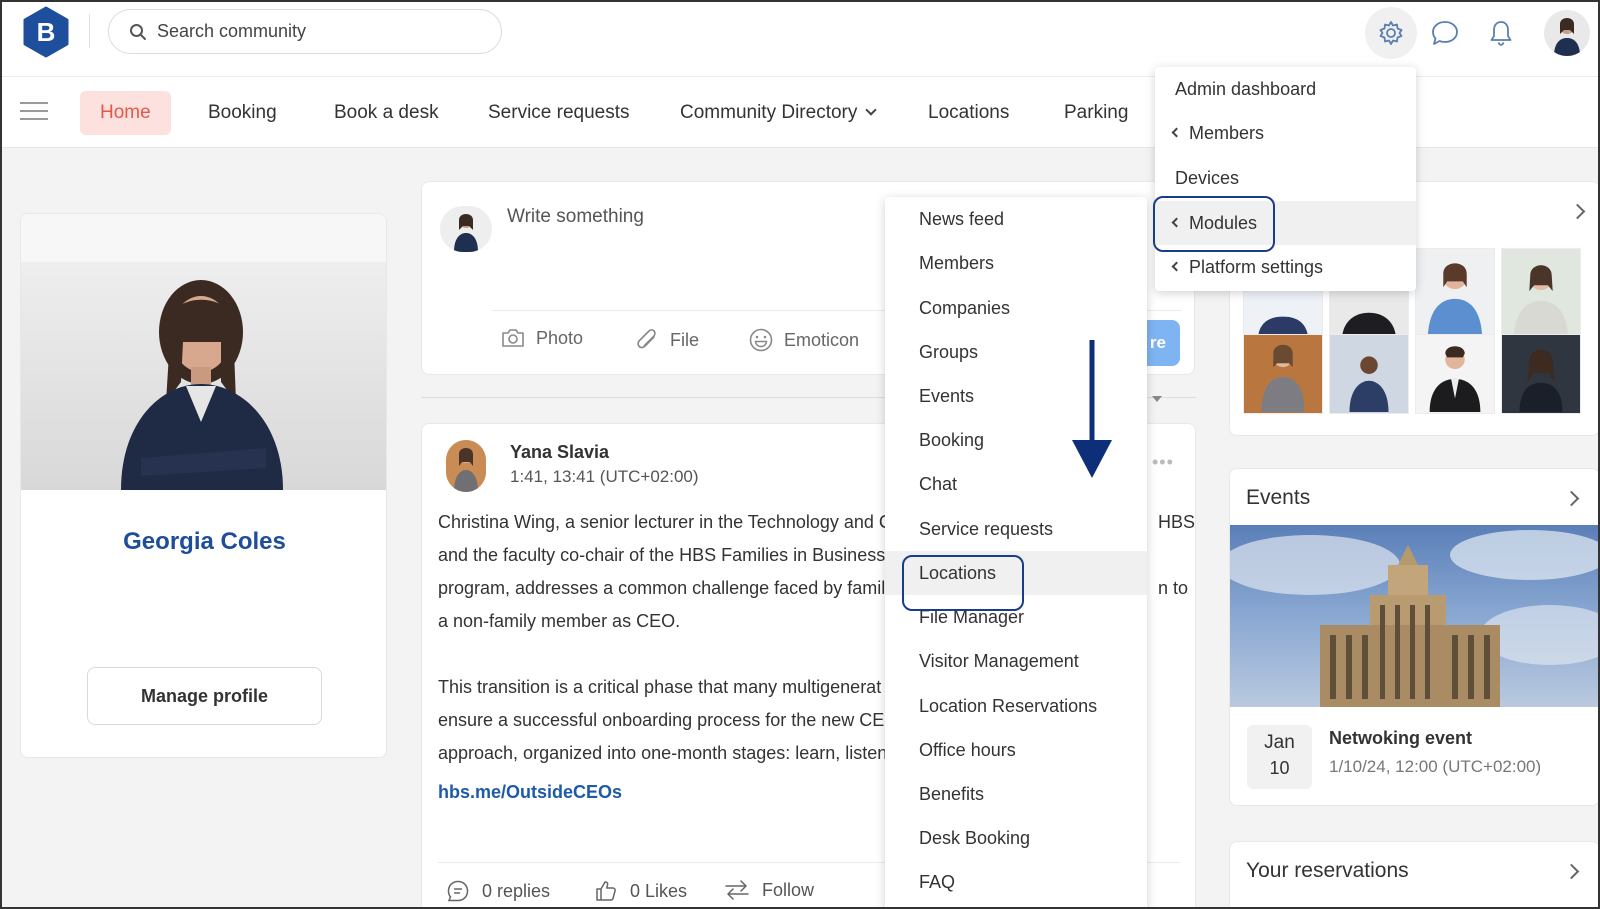  Describe the element at coordinates (666, 340) in the screenshot. I see `file-button: File` at that location.